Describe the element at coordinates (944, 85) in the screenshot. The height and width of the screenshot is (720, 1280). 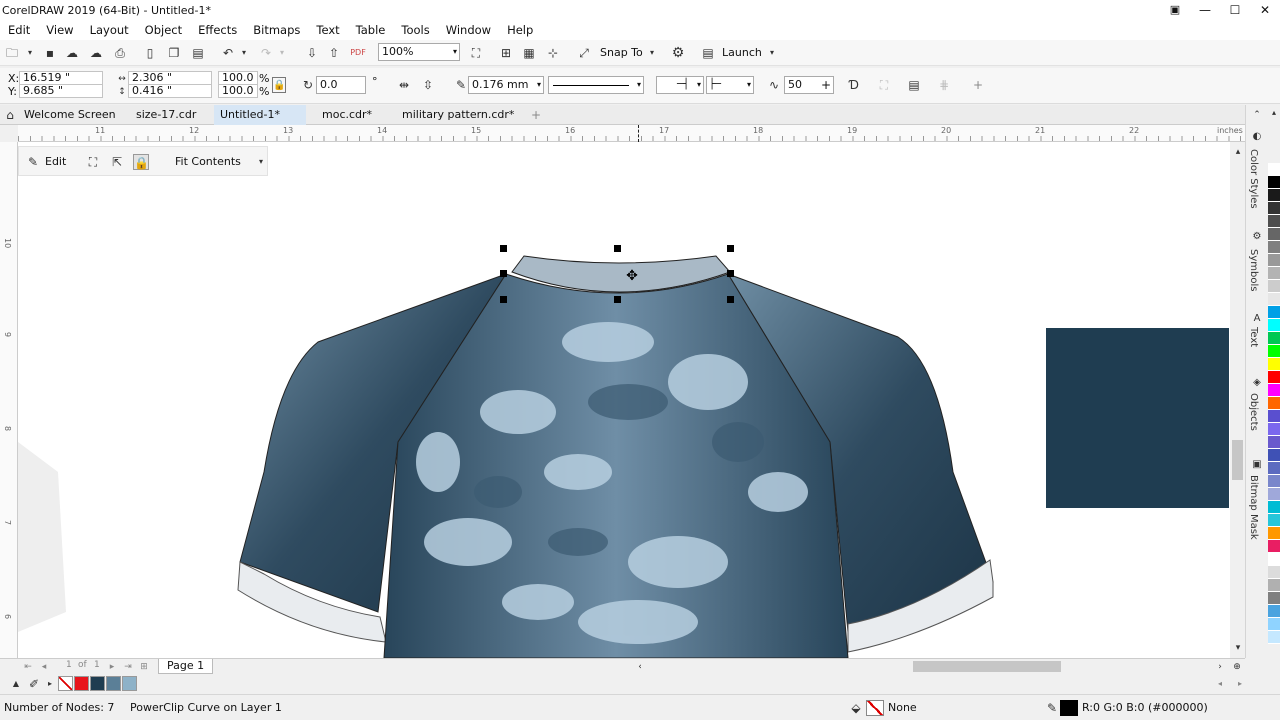
I see `node-alignment-icon: ⋕` at that location.